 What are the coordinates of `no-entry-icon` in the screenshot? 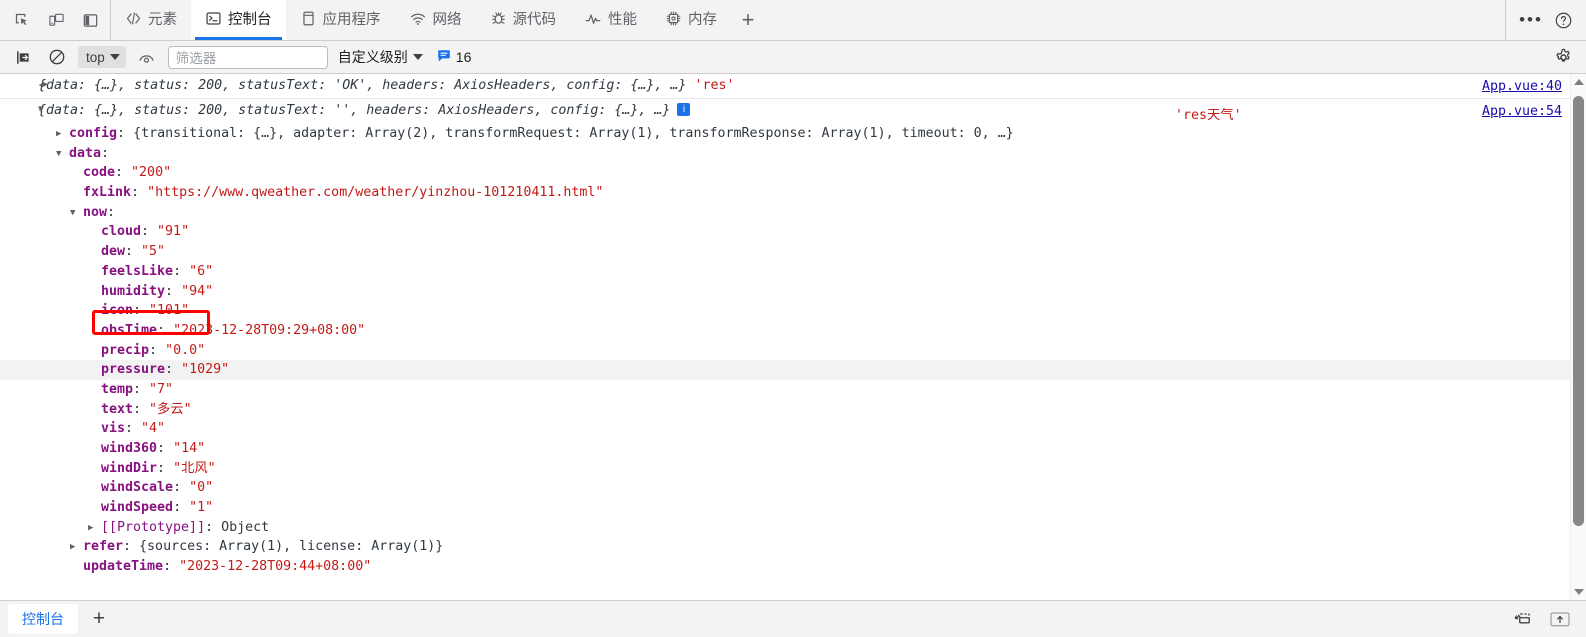 It's located at (57, 57).